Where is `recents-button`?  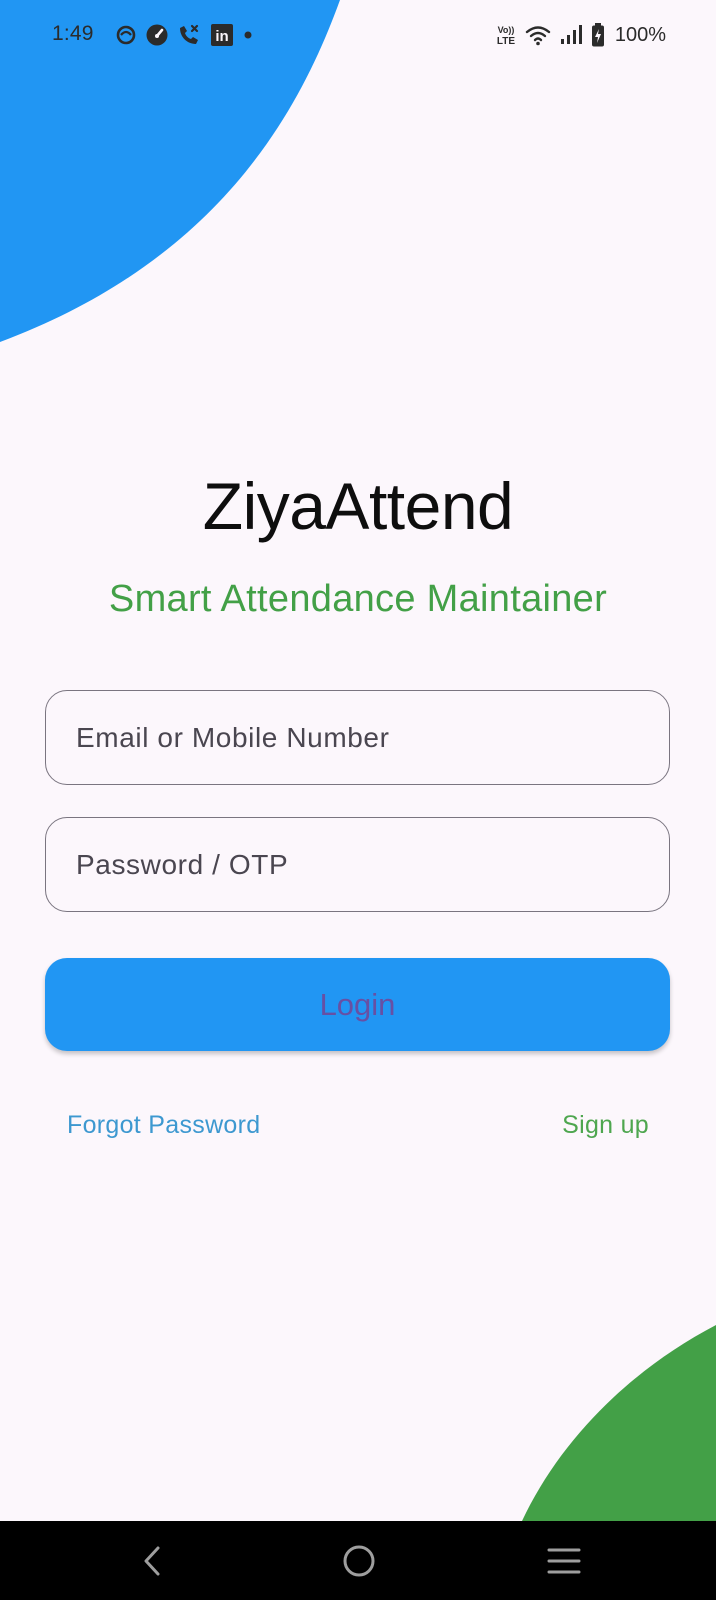
recents-button is located at coordinates (564, 1560).